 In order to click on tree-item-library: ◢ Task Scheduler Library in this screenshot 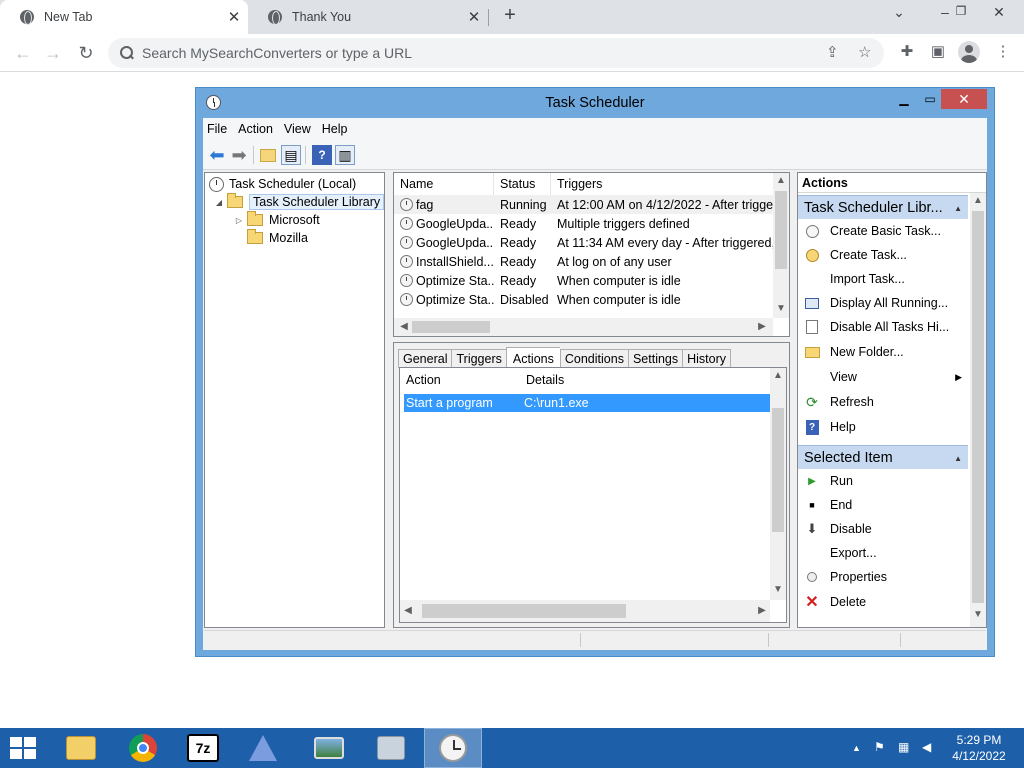, I will do `click(299, 202)`.